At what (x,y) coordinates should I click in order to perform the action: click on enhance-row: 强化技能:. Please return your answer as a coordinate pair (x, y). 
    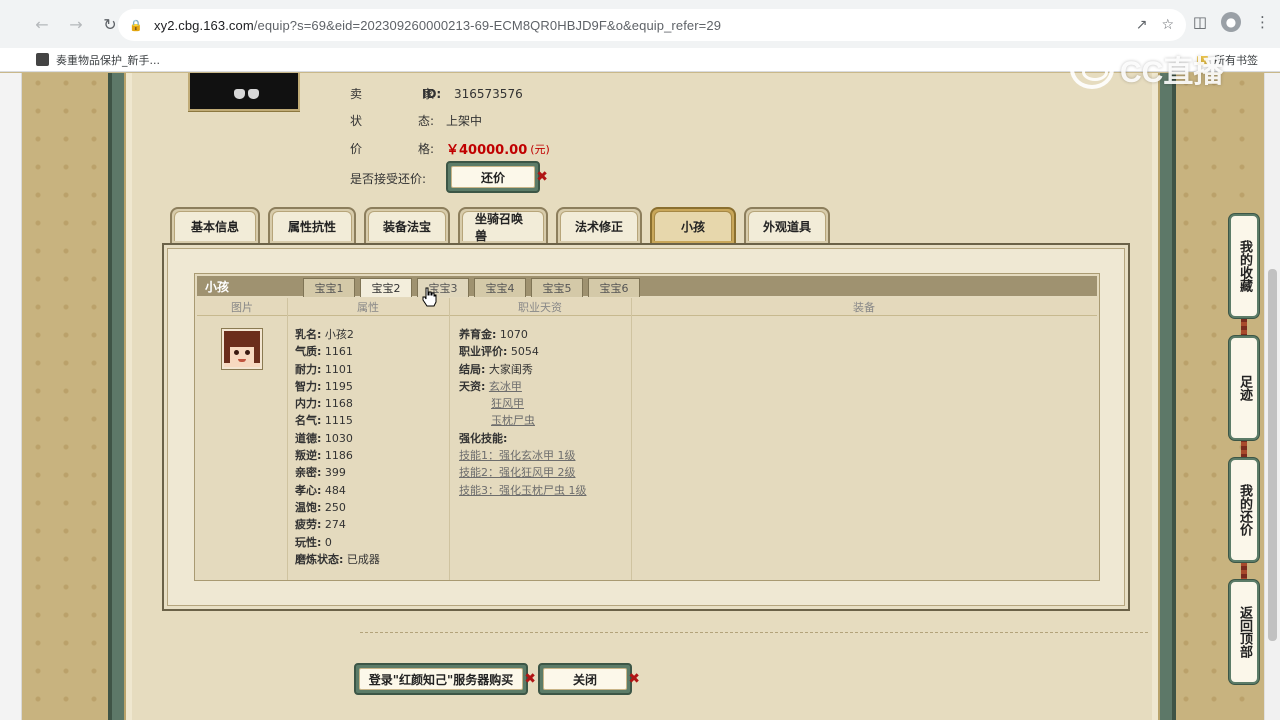
    Looking at the image, I should click on (523, 438).